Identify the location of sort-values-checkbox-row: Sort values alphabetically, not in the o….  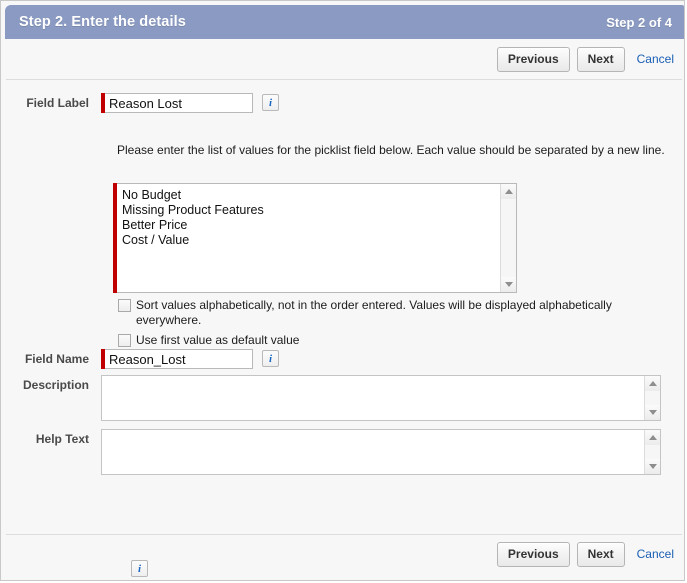
(395, 313).